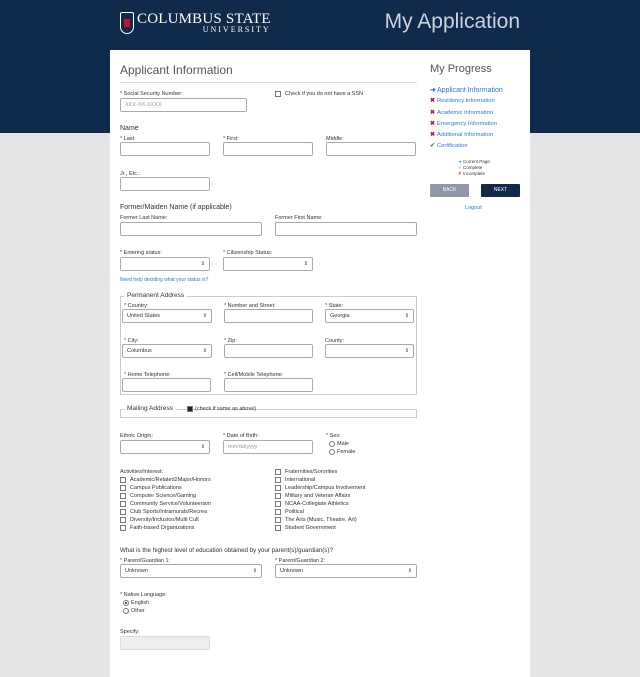  Describe the element at coordinates (474, 173) in the screenshot. I see `legend-incomplete: Incomplete` at that location.